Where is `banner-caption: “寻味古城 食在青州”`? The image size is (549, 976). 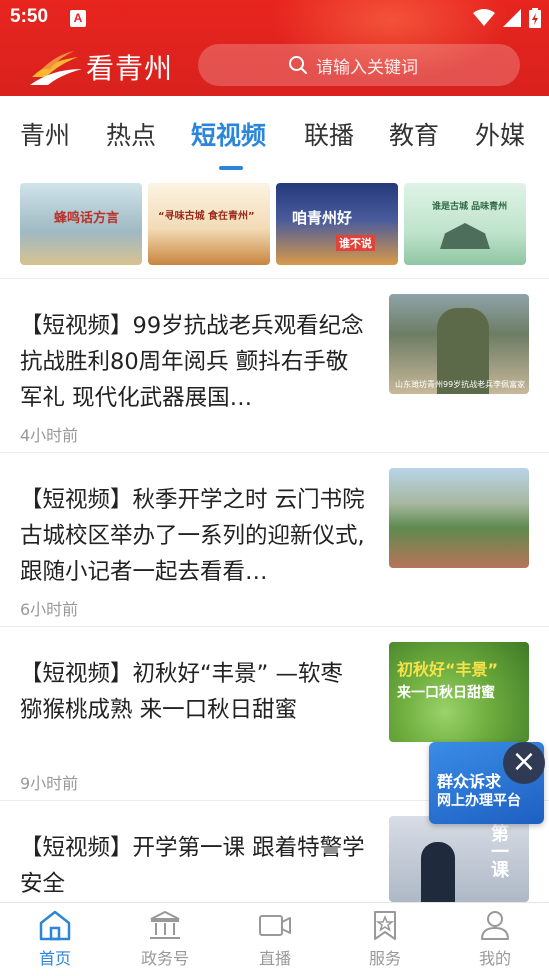
banner-caption: “寻味古城 食在青州” is located at coordinates (206, 216).